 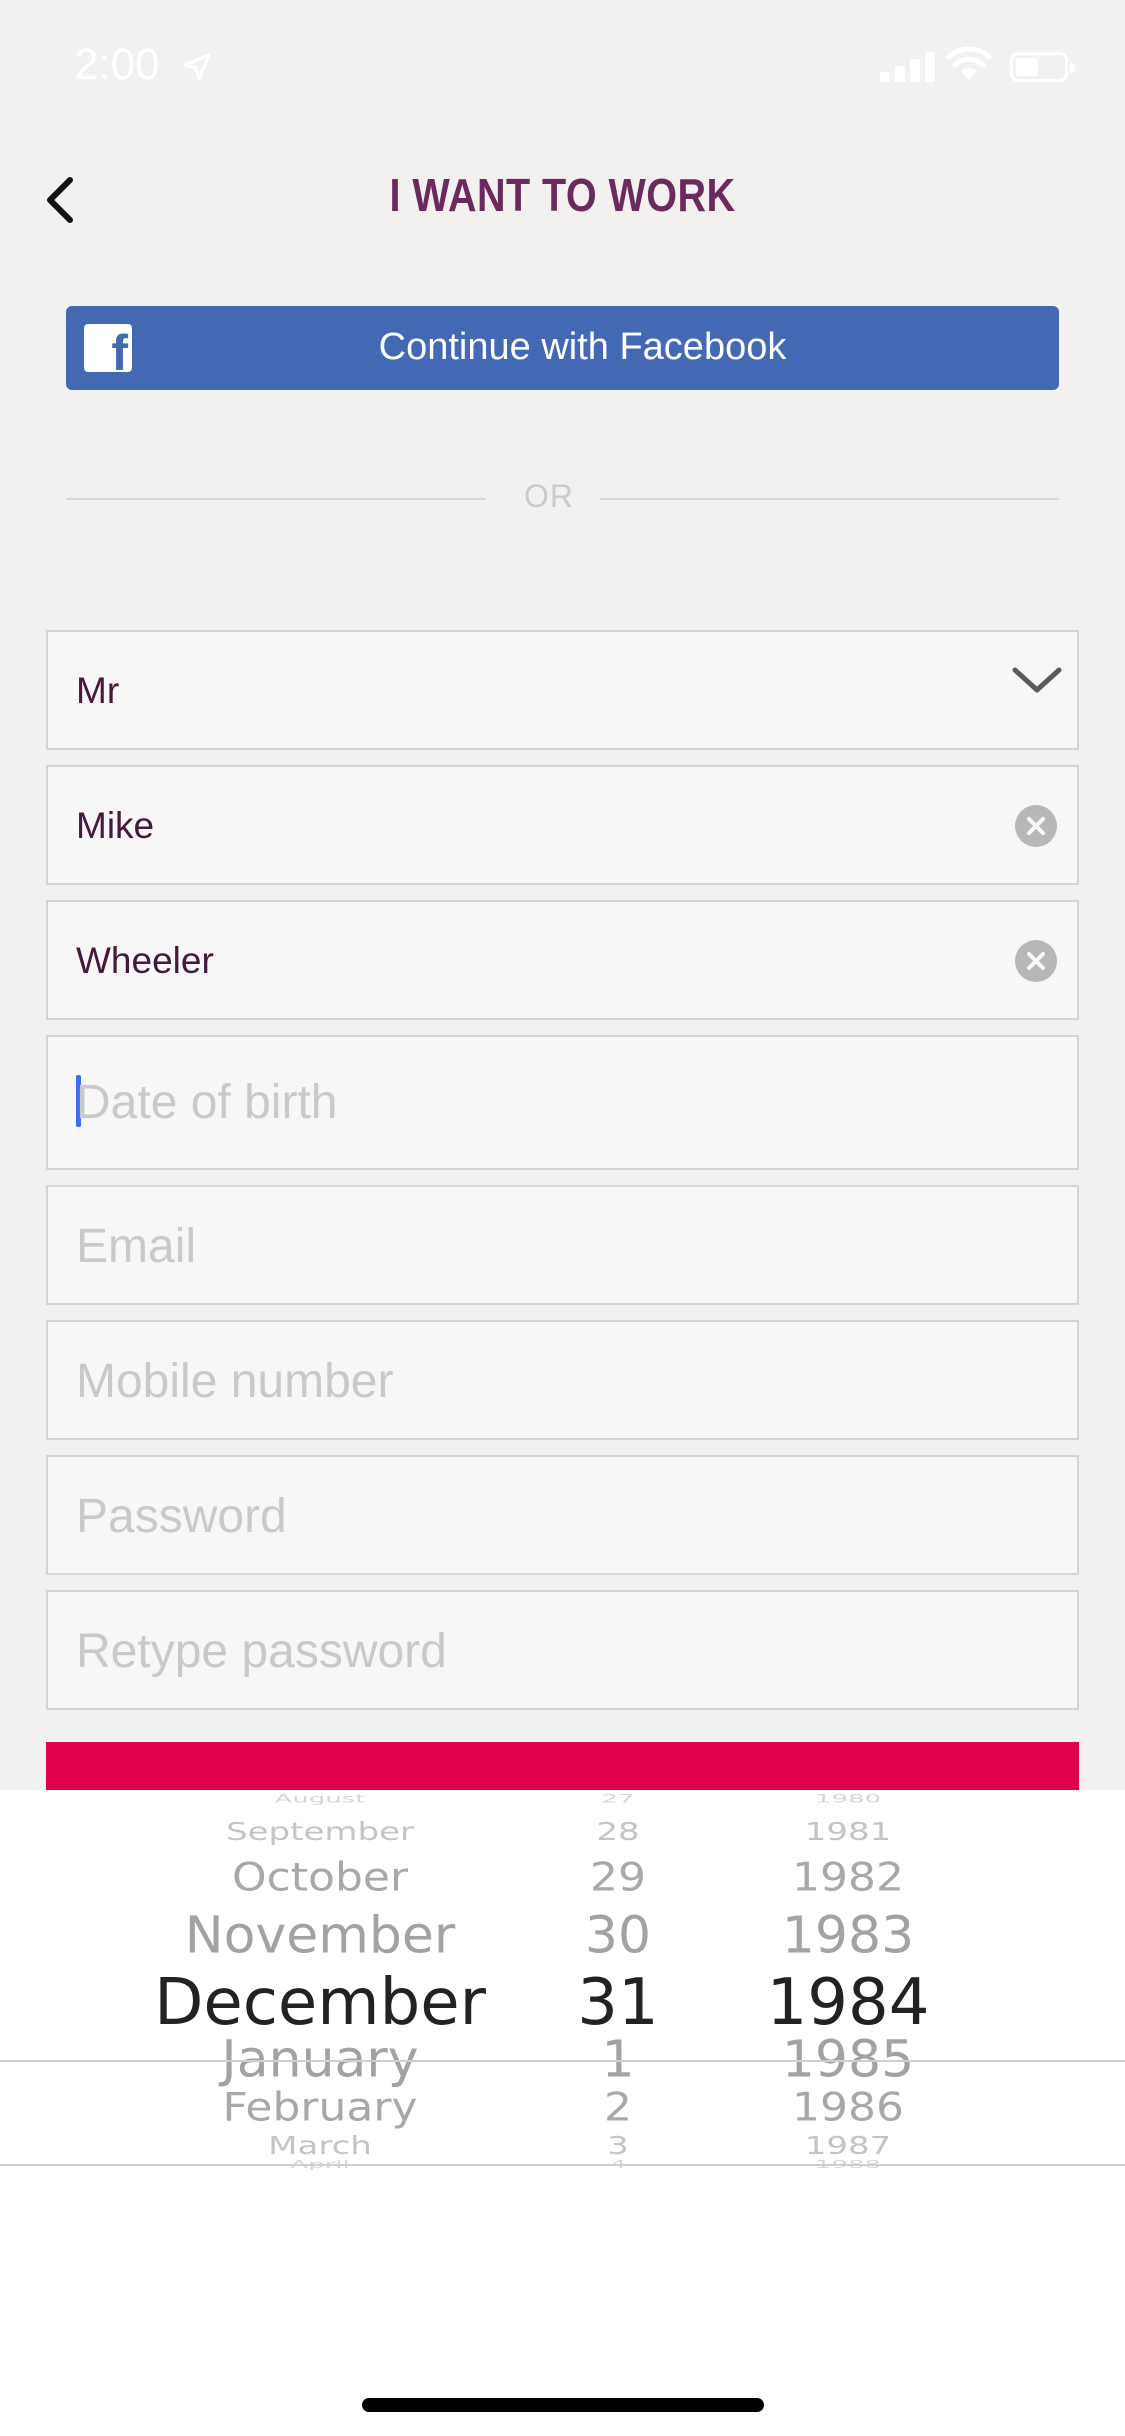 What do you see at coordinates (320, 1799) in the screenshot?
I see `picker-month-option: August` at bounding box center [320, 1799].